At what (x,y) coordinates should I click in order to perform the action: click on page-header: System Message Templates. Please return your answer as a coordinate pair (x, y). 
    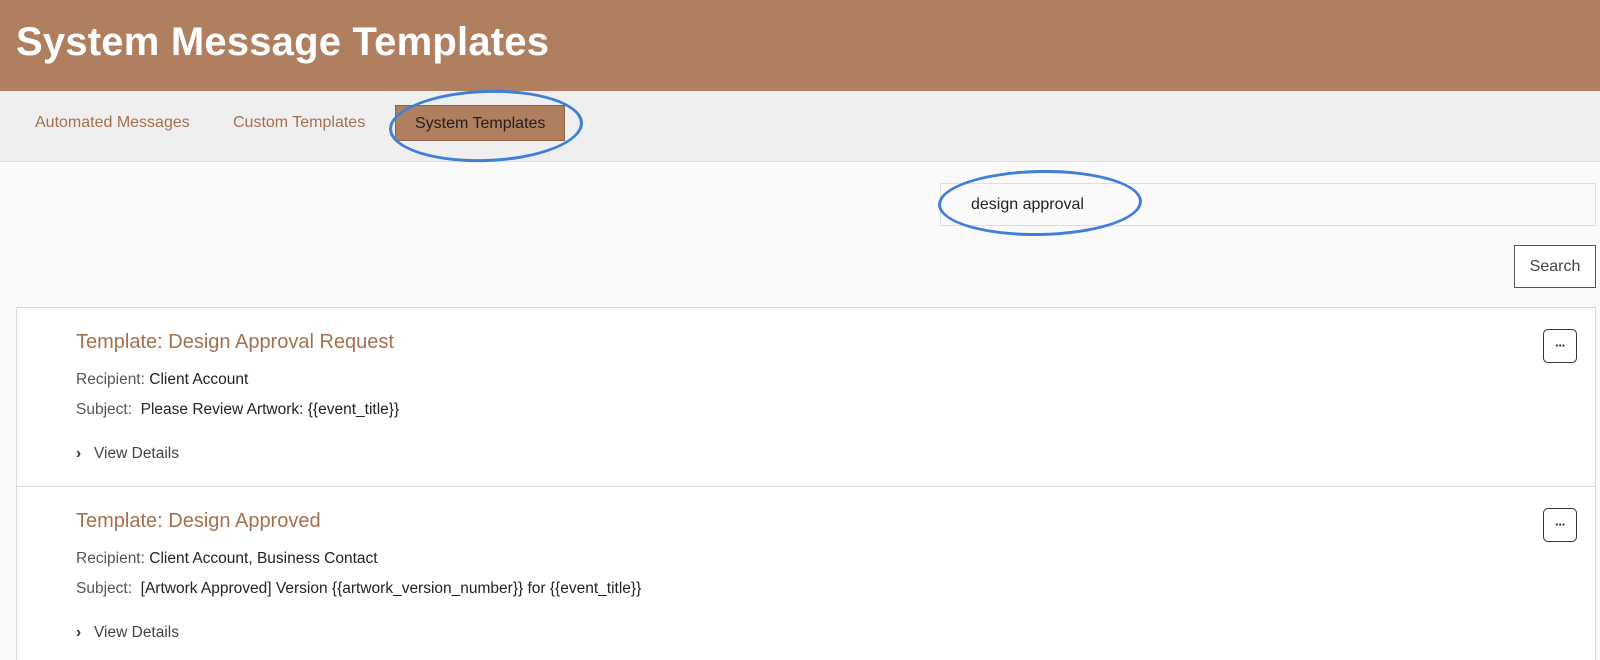
    Looking at the image, I should click on (800, 45).